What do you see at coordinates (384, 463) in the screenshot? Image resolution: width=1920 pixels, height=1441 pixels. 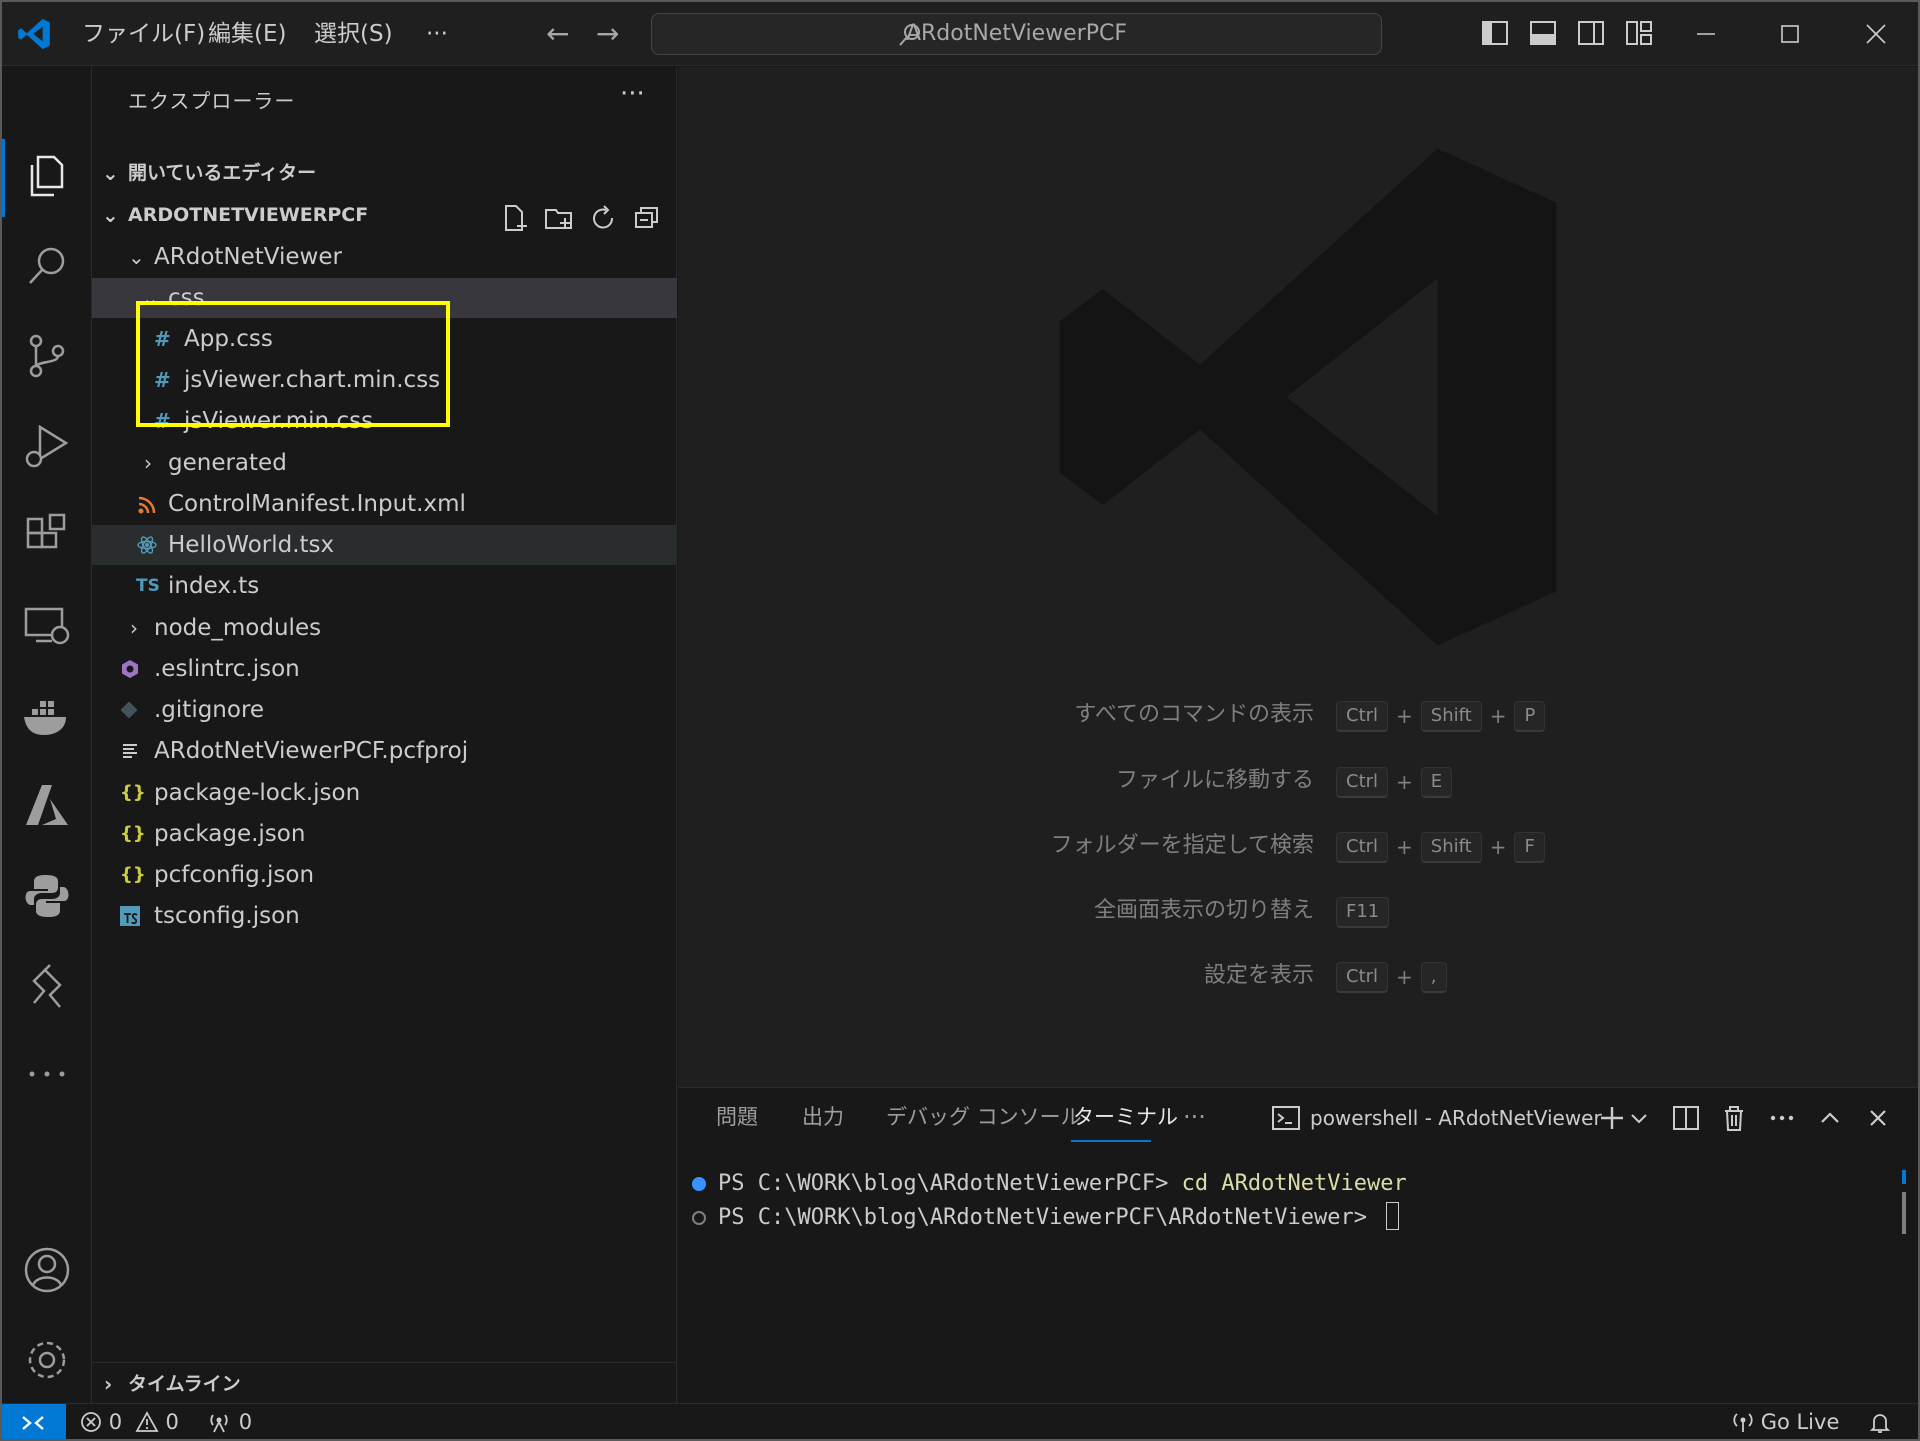 I see `tree-folder-generated: › generated` at bounding box center [384, 463].